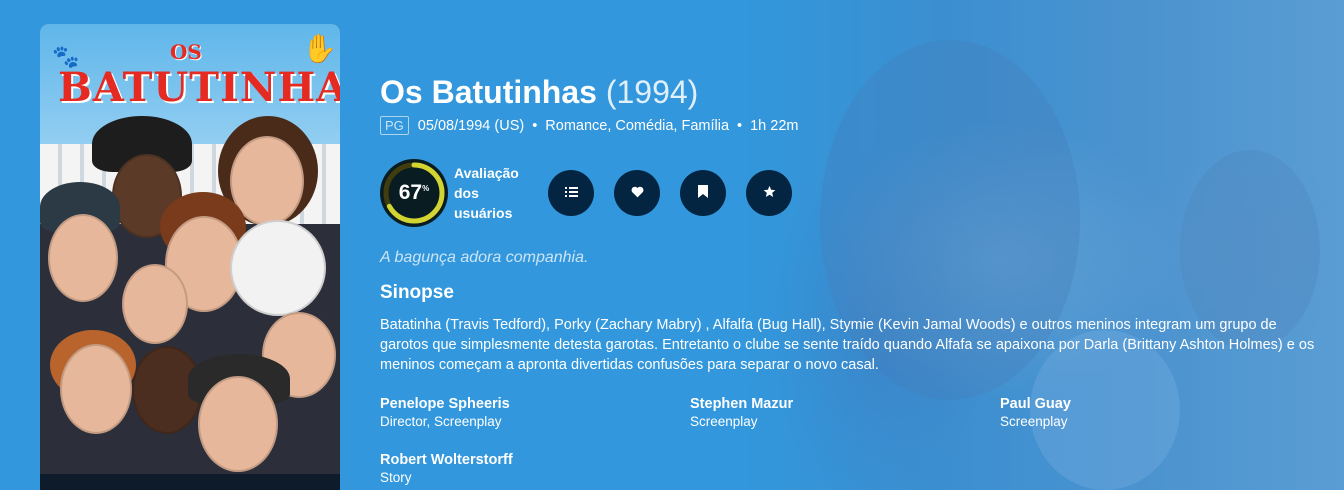  I want to click on crew-name: Robert Wolterstorff, so click(535, 460).